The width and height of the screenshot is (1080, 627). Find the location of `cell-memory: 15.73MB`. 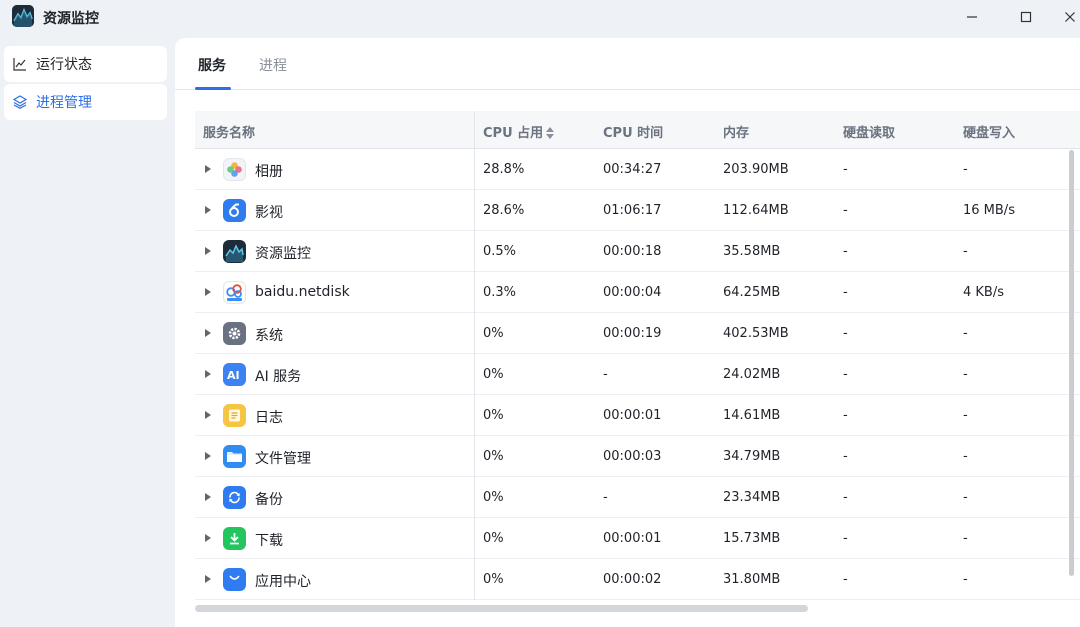

cell-memory: 15.73MB is located at coordinates (752, 538).